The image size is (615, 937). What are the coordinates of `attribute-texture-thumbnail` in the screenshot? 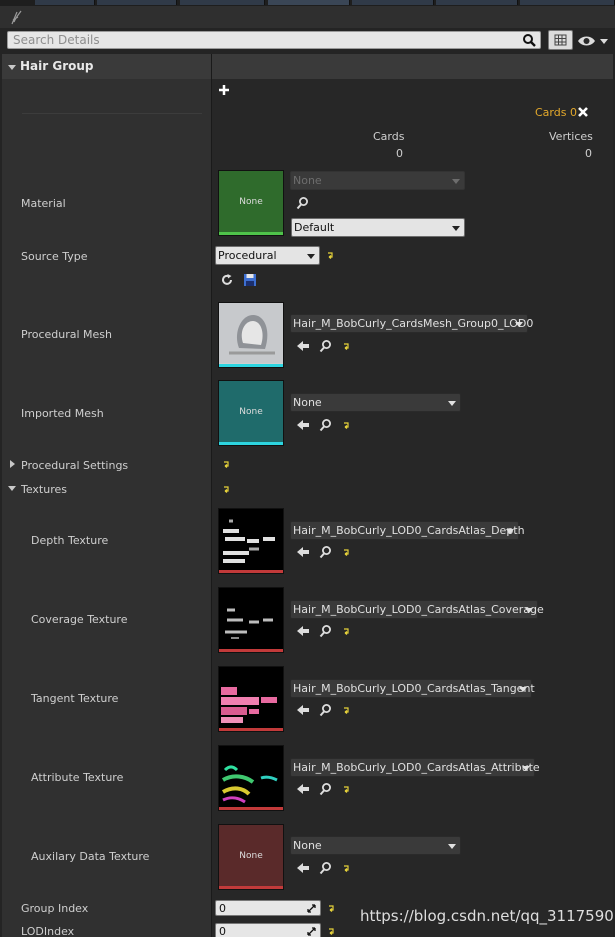 It's located at (251, 778).